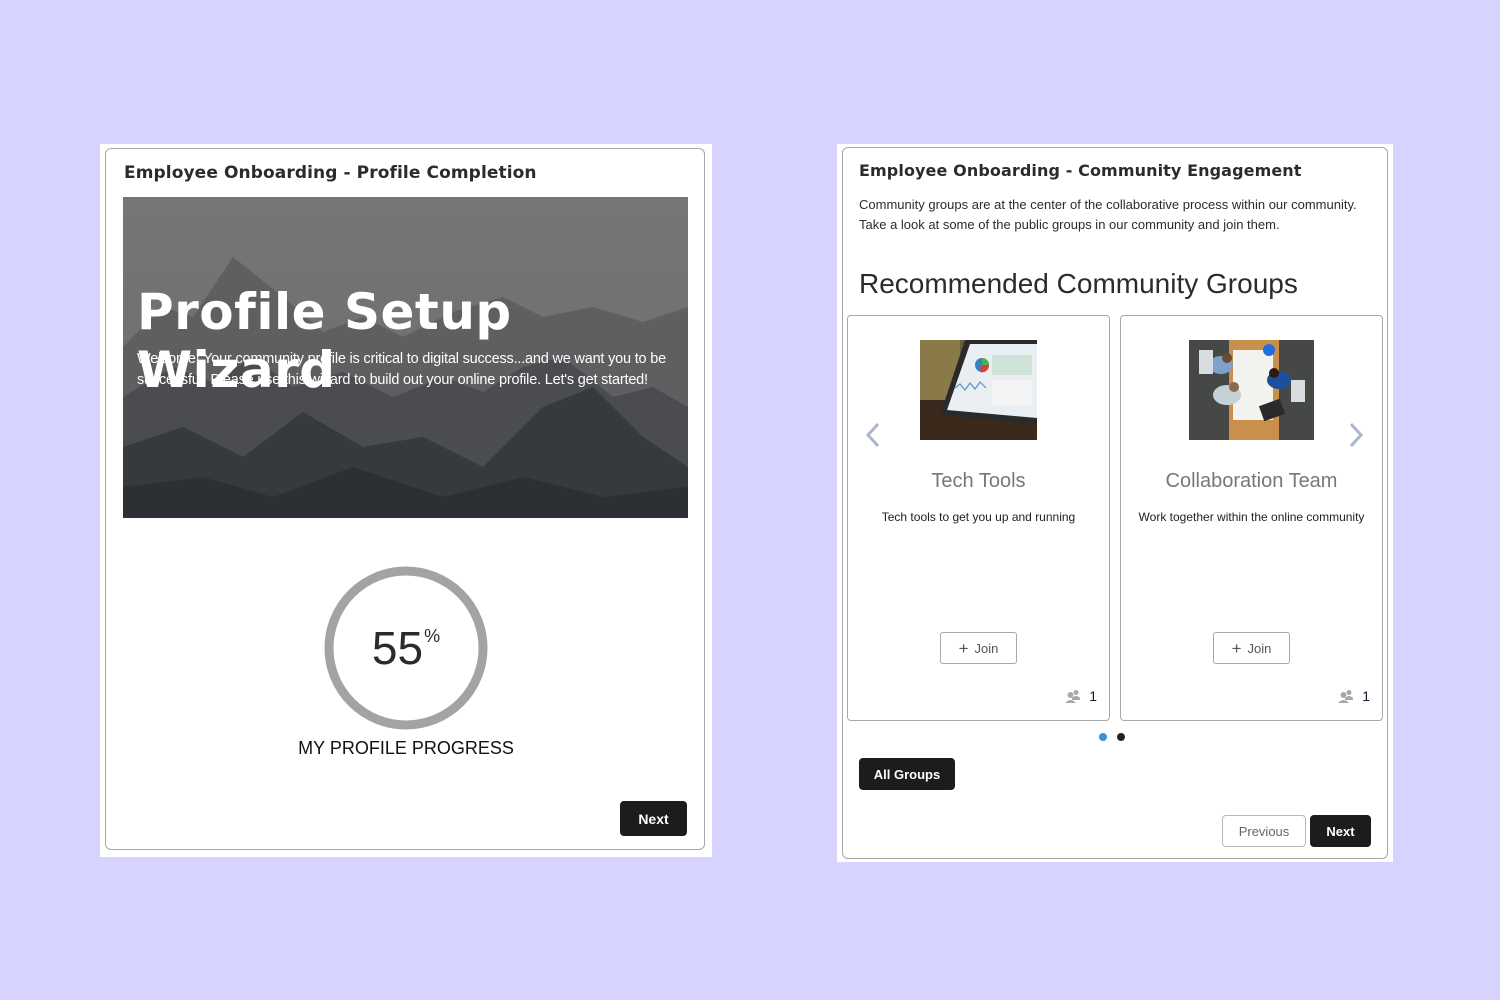 The height and width of the screenshot is (1000, 1500). I want to click on tablet-analytics-image, so click(978, 390).